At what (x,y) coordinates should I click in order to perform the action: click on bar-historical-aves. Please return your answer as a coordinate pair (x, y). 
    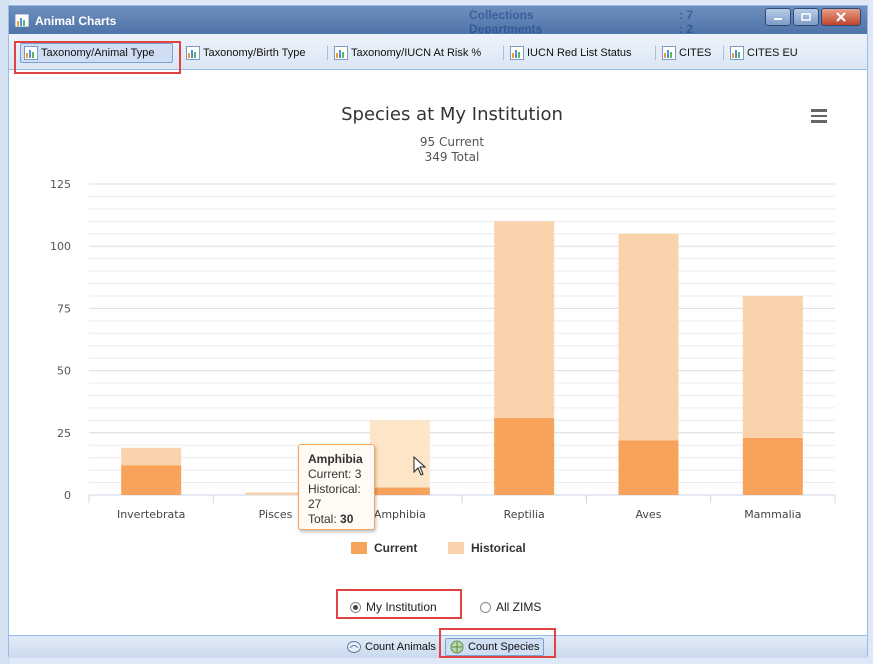
    Looking at the image, I should click on (648, 337).